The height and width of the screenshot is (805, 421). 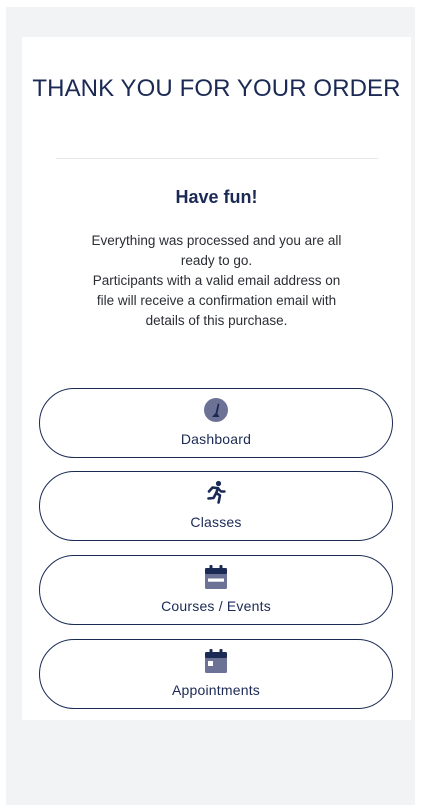 What do you see at coordinates (216, 240) in the screenshot?
I see `message-line: Everything was processed and you are all` at bounding box center [216, 240].